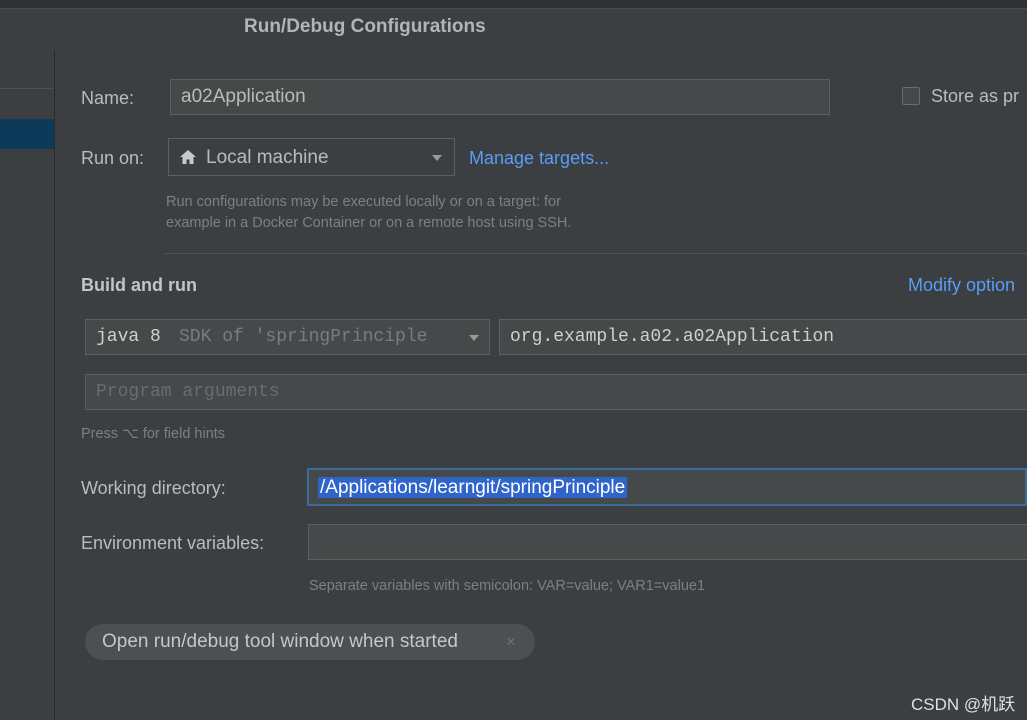 The height and width of the screenshot is (720, 1027). I want to click on open-tool-window-option-label: Open run/debug tool window when started, so click(280, 641).